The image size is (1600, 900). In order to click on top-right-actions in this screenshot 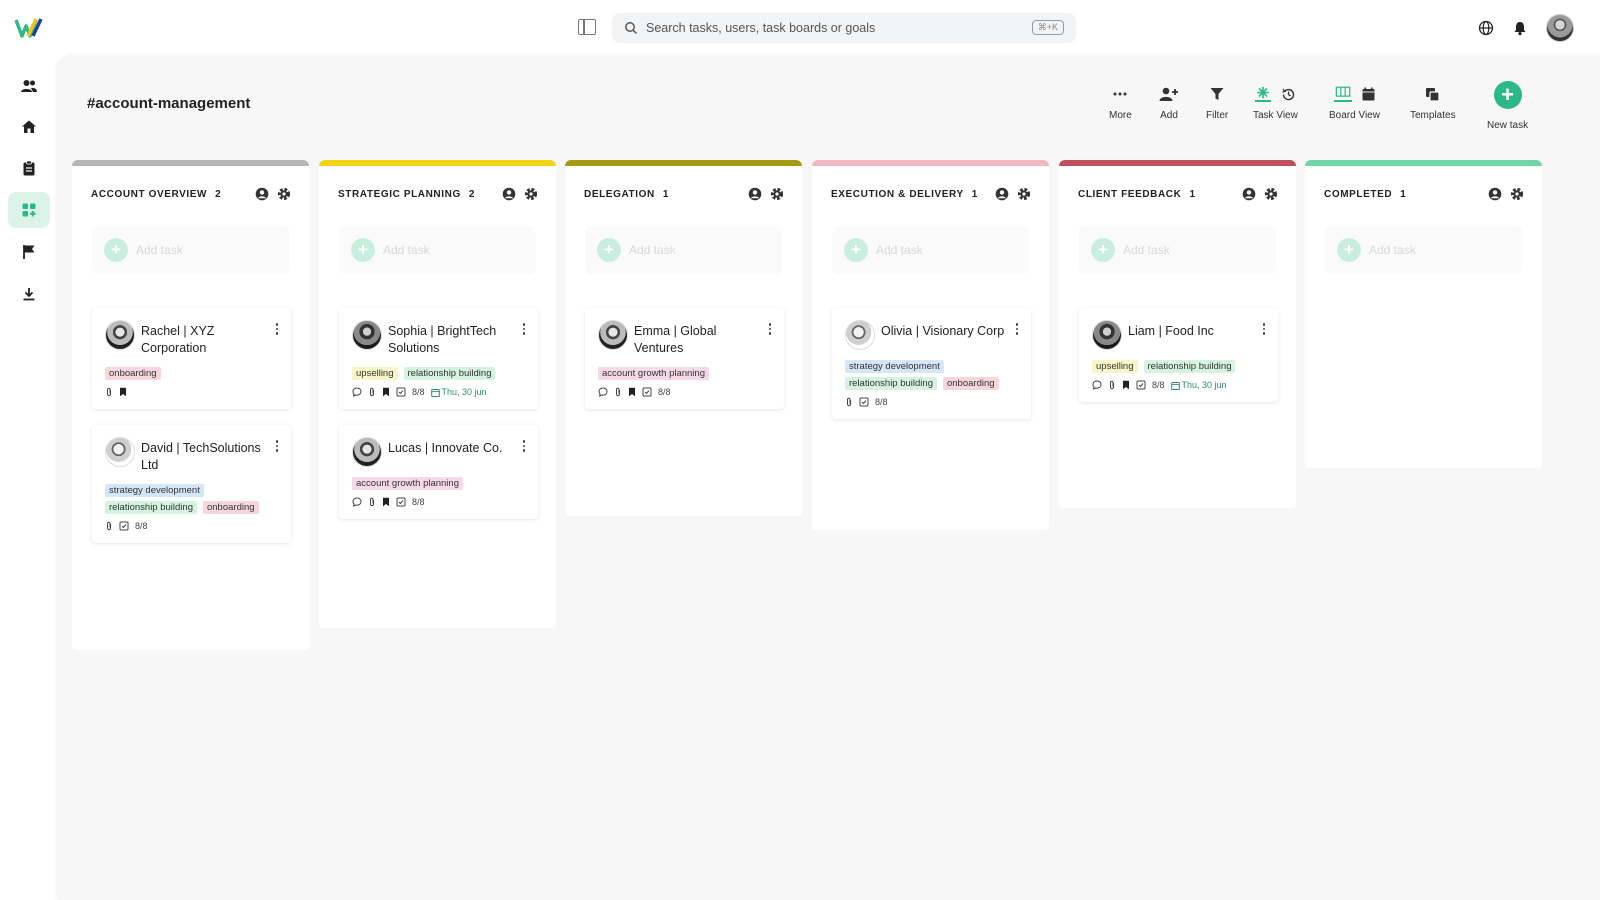, I will do `click(1526, 28)`.